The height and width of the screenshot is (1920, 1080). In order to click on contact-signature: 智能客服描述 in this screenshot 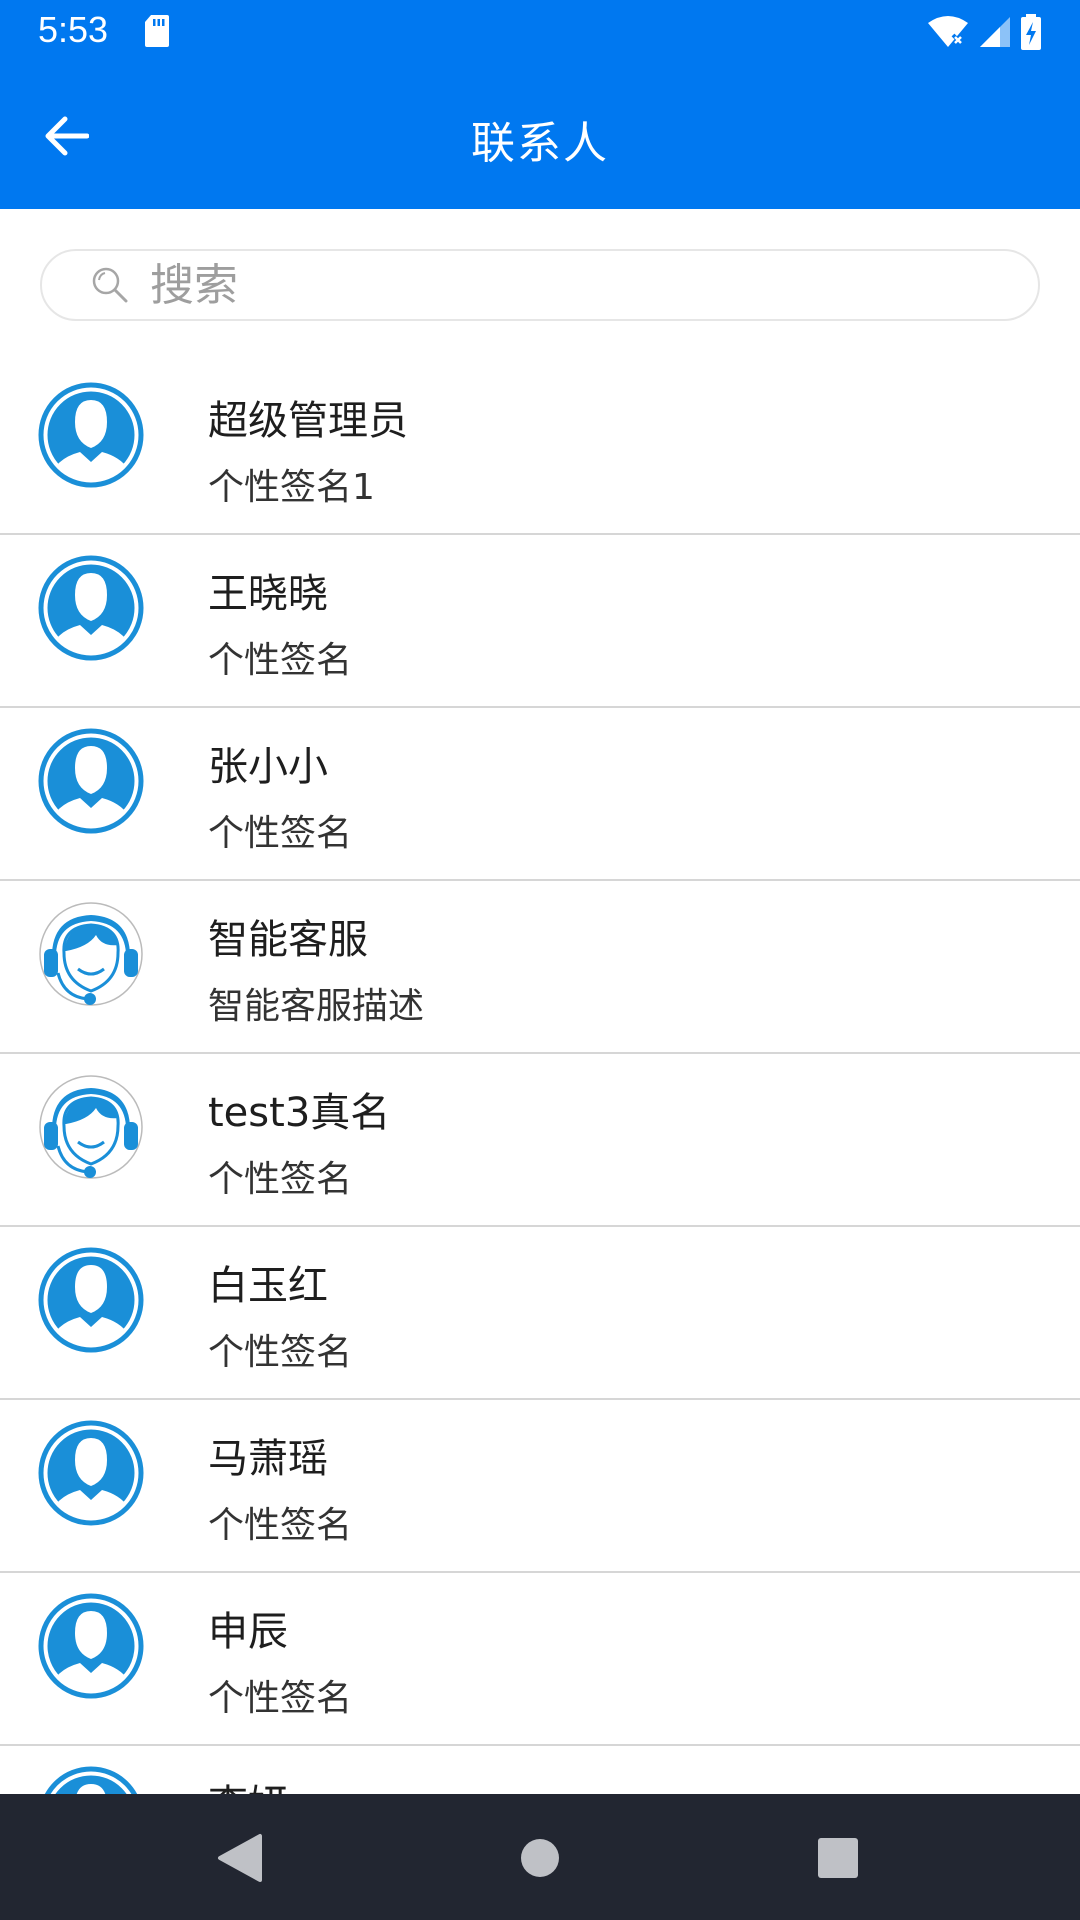, I will do `click(316, 1006)`.